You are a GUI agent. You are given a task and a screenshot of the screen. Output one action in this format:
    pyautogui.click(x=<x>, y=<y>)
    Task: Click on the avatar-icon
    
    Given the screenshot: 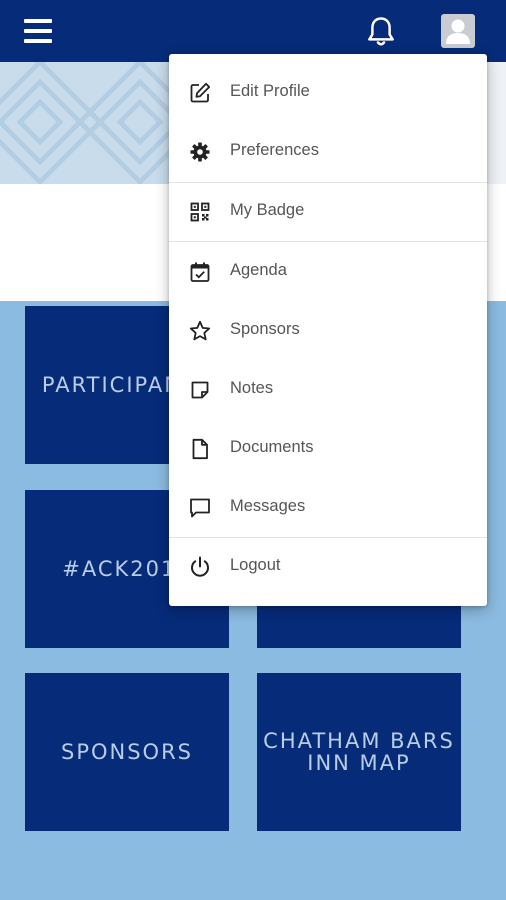 What is the action you would take?
    pyautogui.click(x=458, y=31)
    